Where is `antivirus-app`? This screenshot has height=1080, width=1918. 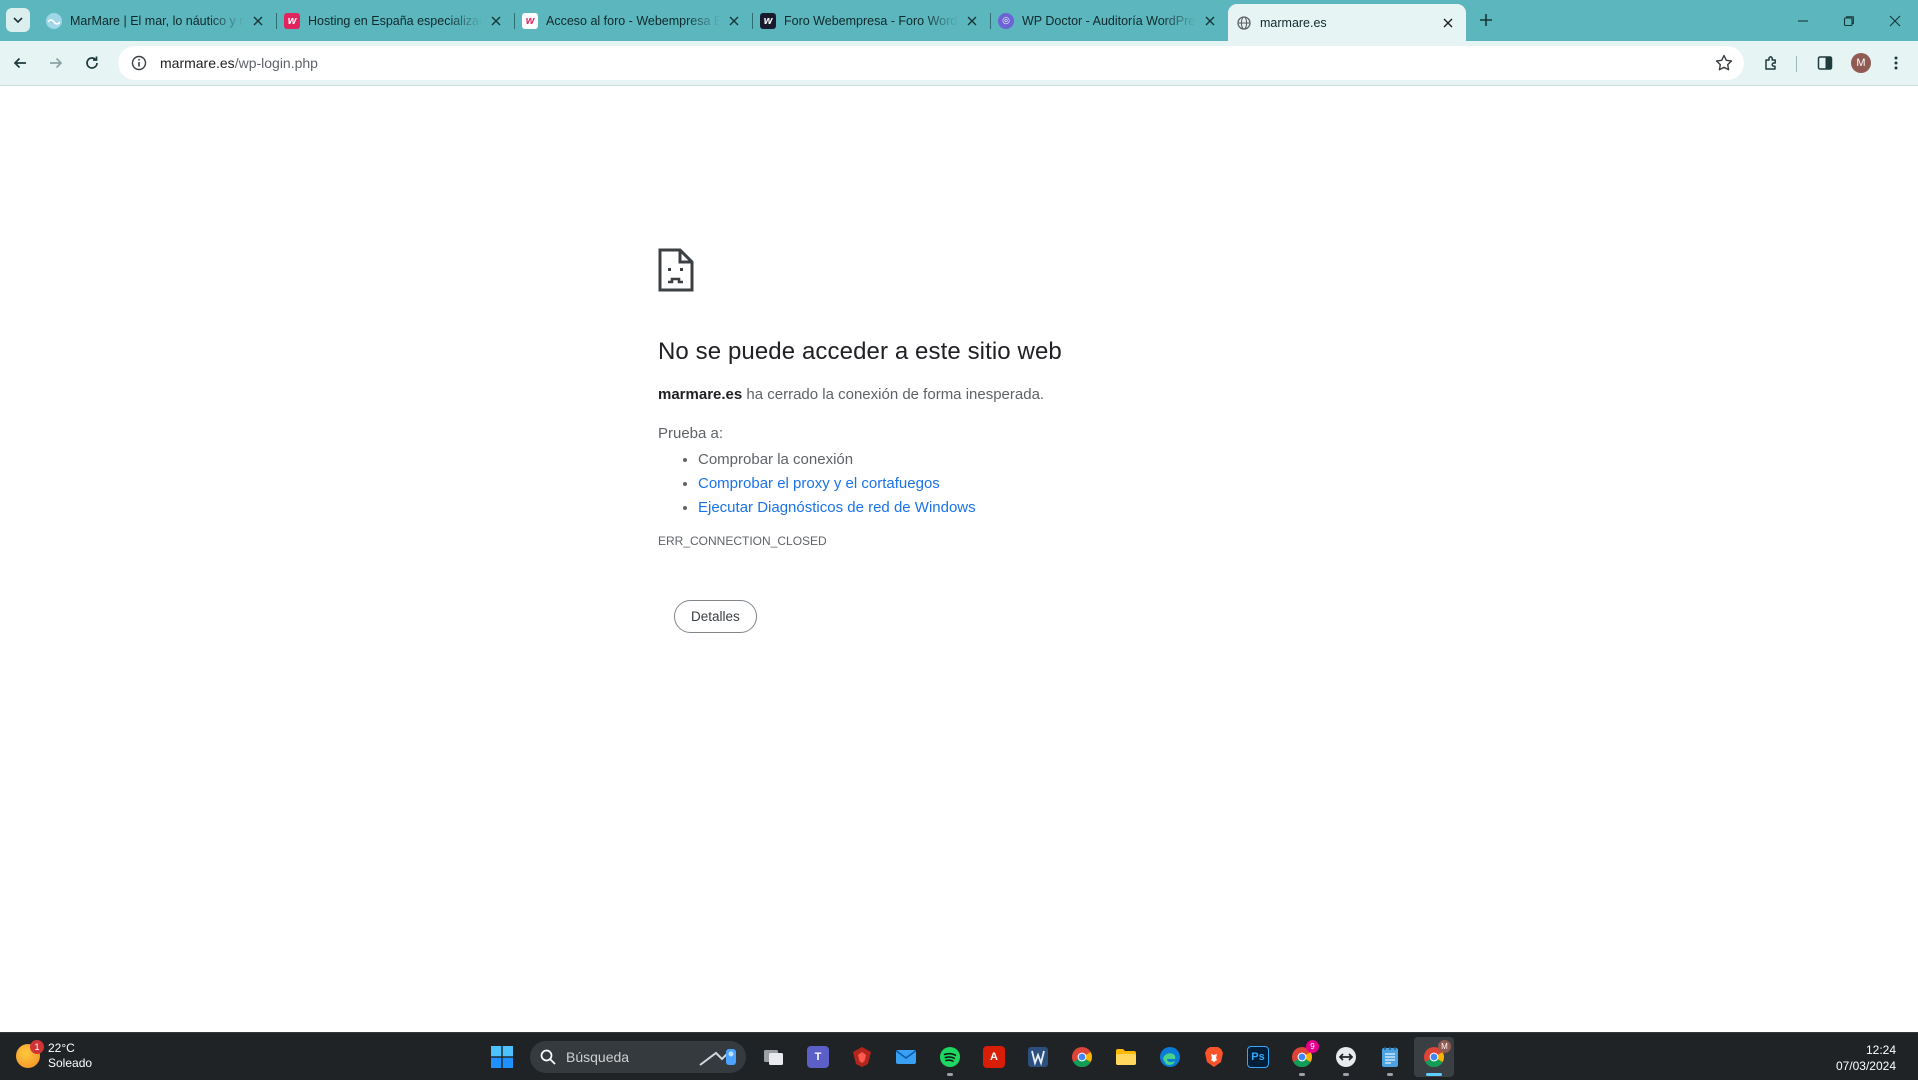
antivirus-app is located at coordinates (862, 1057).